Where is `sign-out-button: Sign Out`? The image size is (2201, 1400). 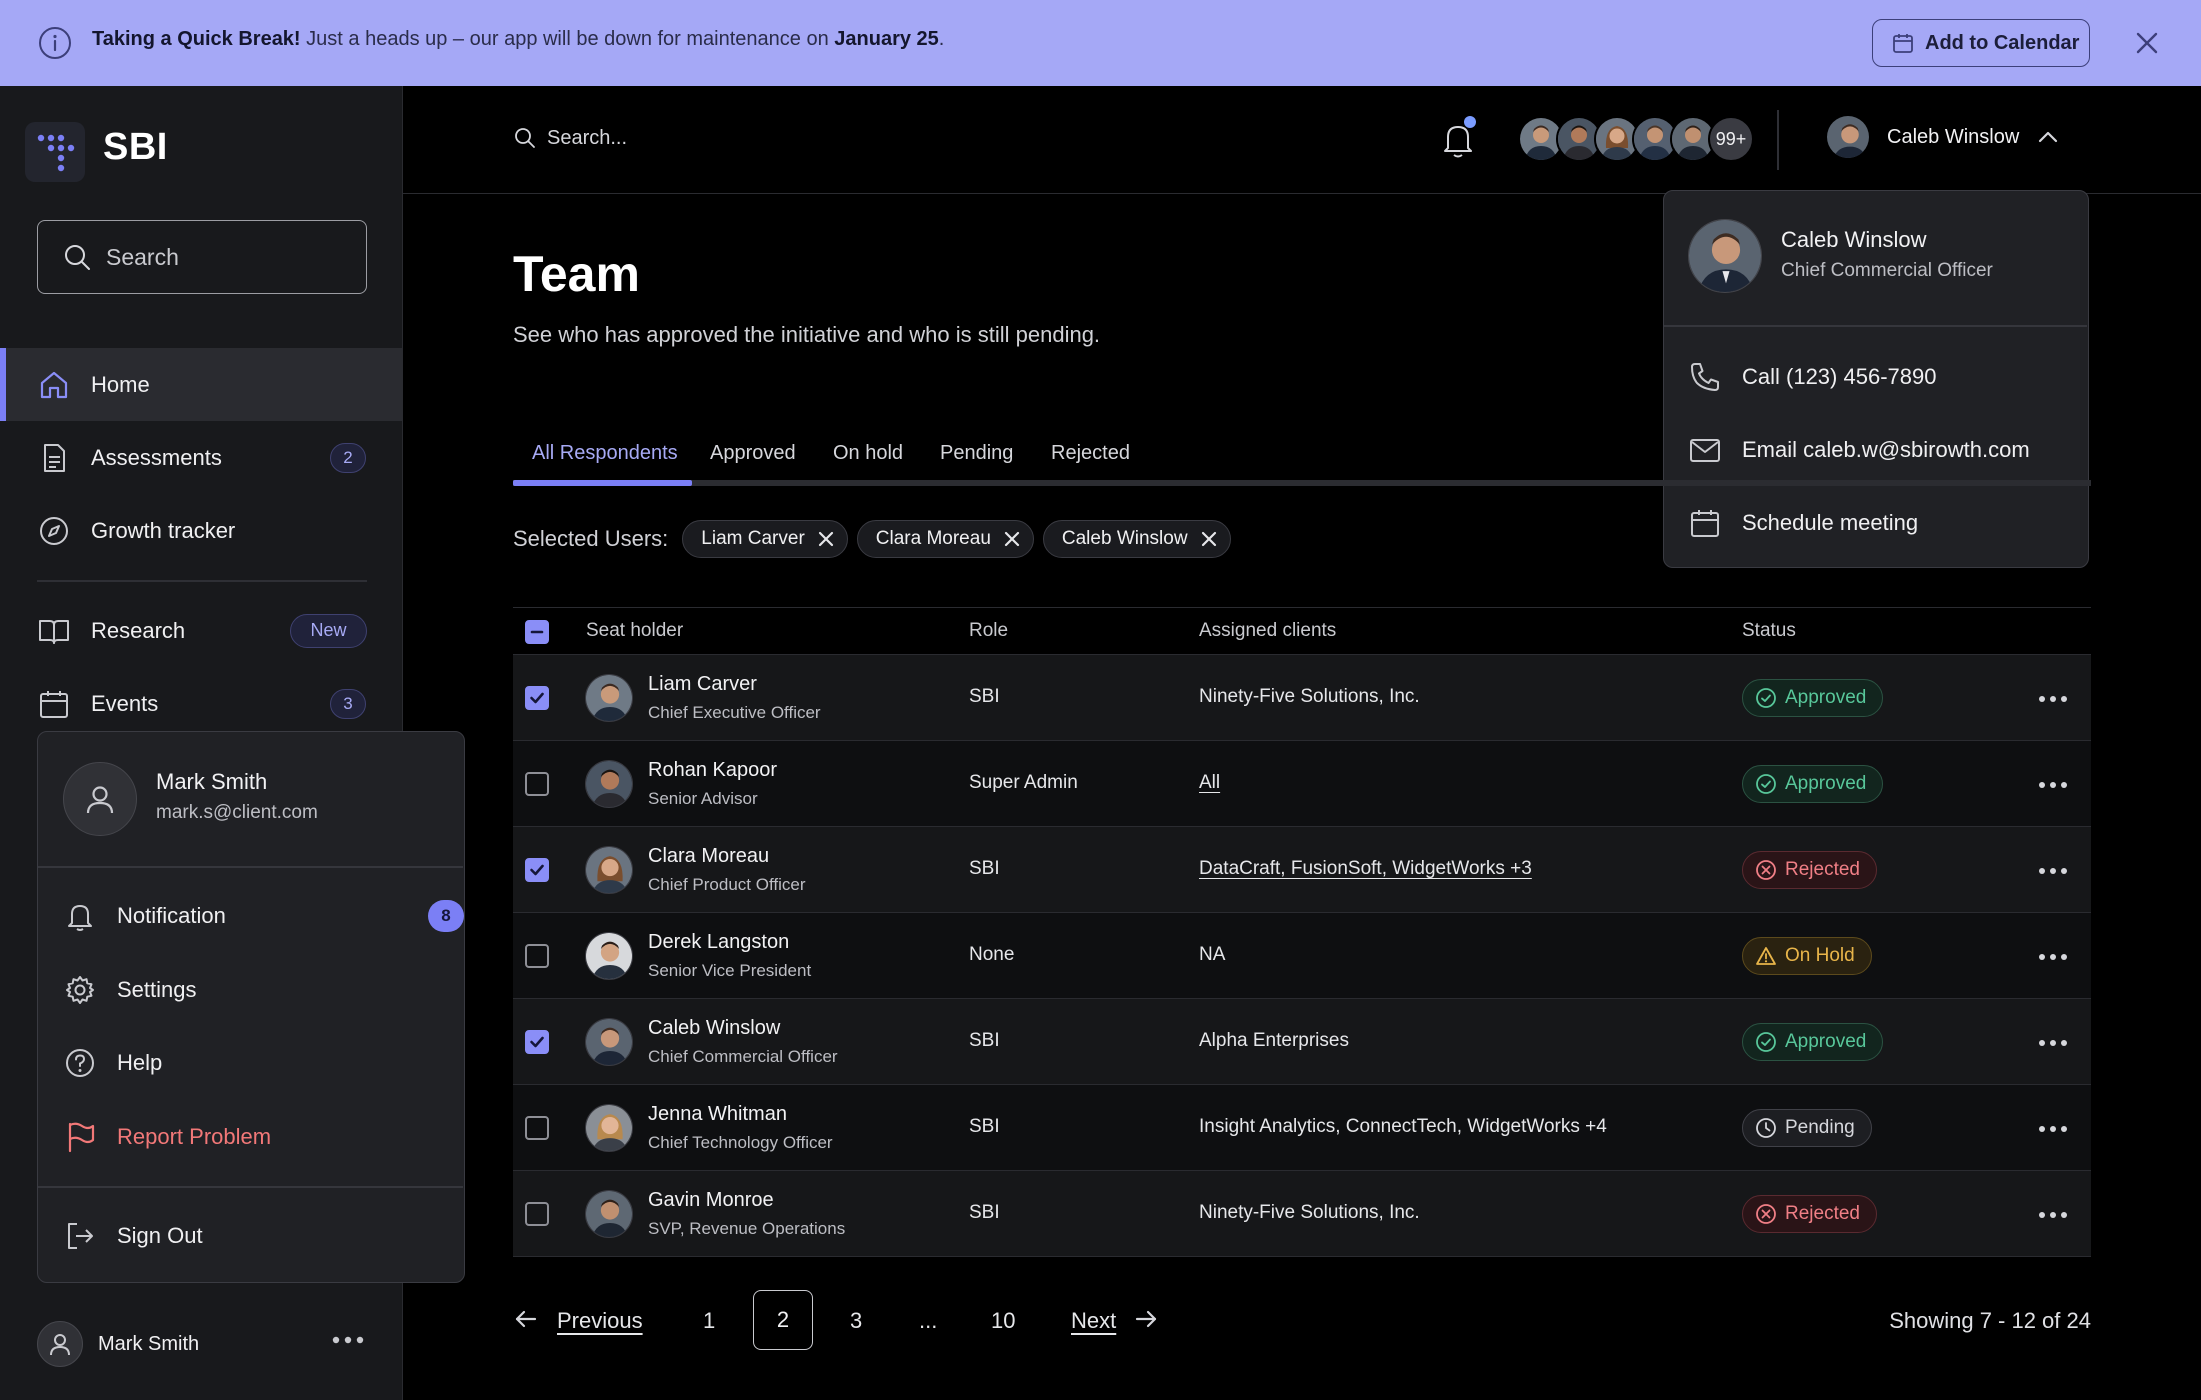
sign-out-button: Sign Out is located at coordinates (253, 1236).